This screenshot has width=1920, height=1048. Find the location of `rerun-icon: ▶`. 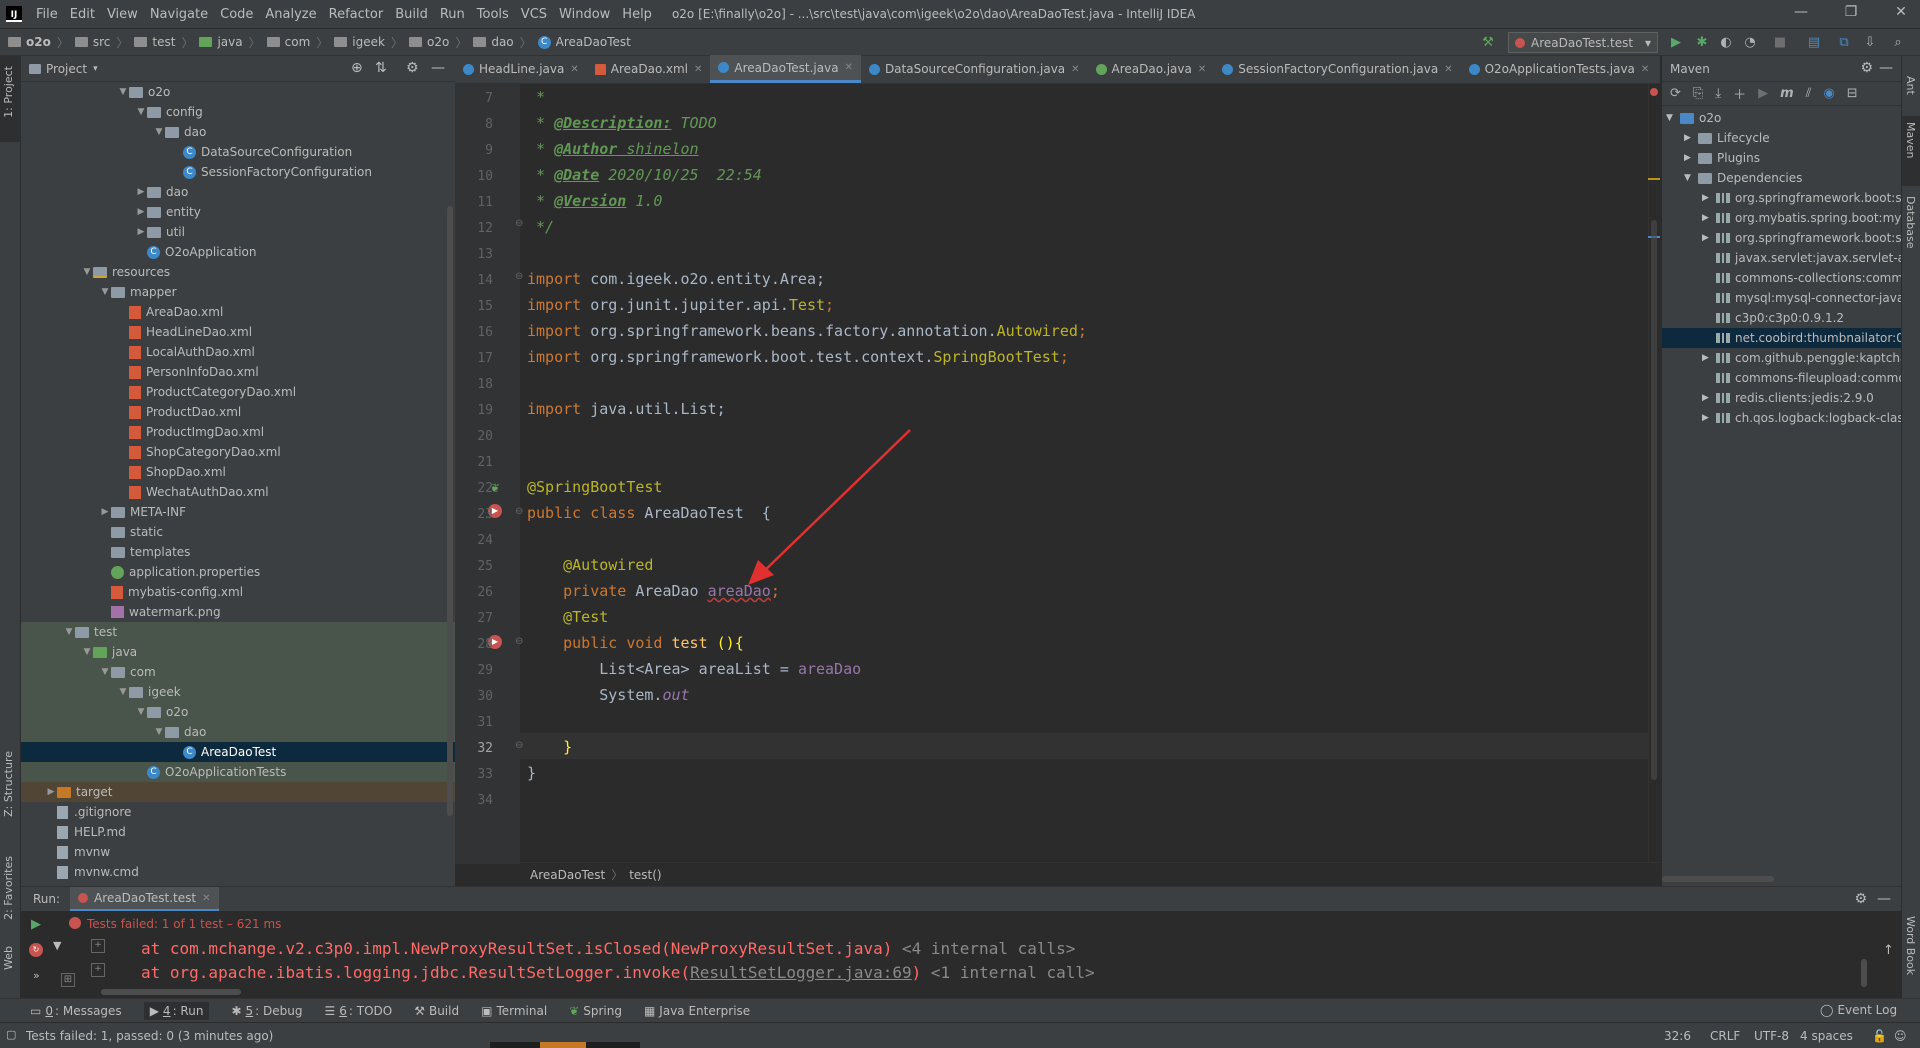

rerun-icon: ▶ is located at coordinates (36, 924).